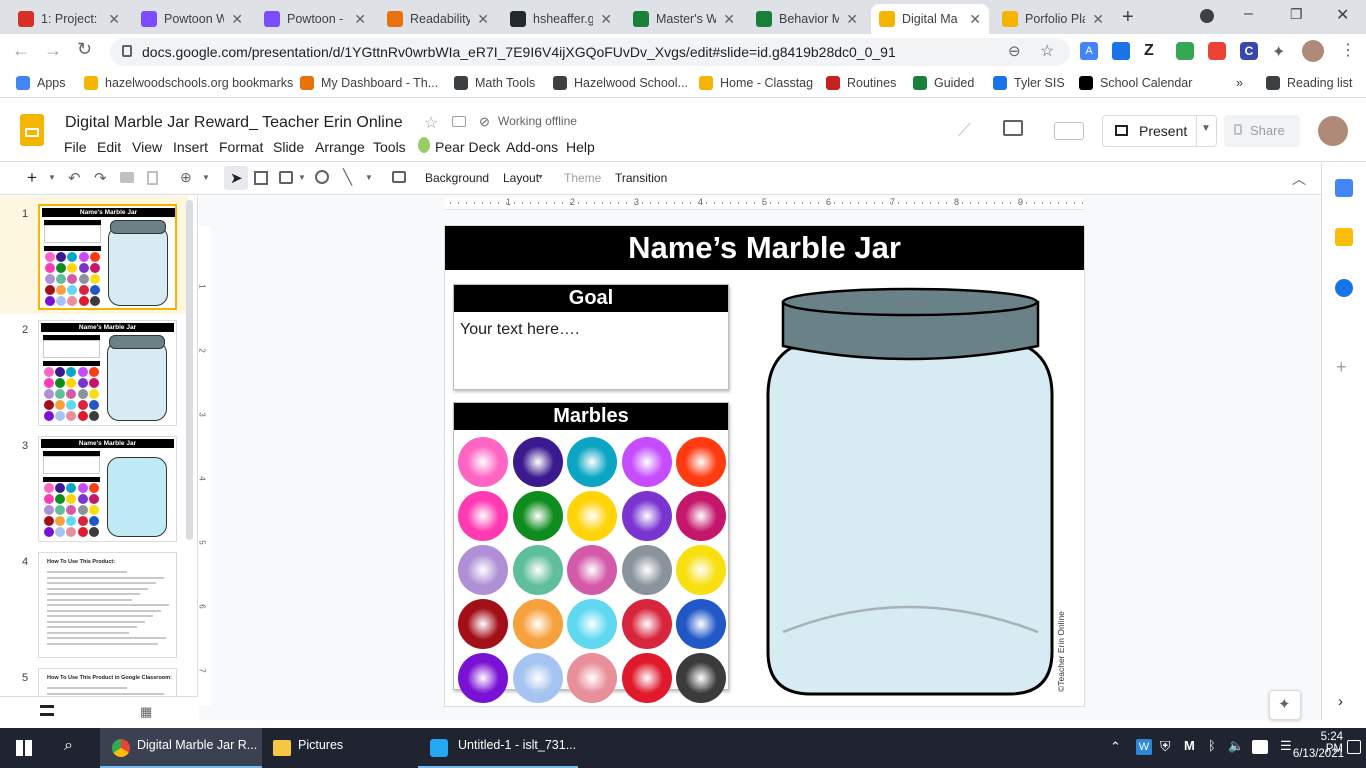 This screenshot has height=768, width=1366. What do you see at coordinates (109, 147) in the screenshot?
I see `menu-edit: Edit` at bounding box center [109, 147].